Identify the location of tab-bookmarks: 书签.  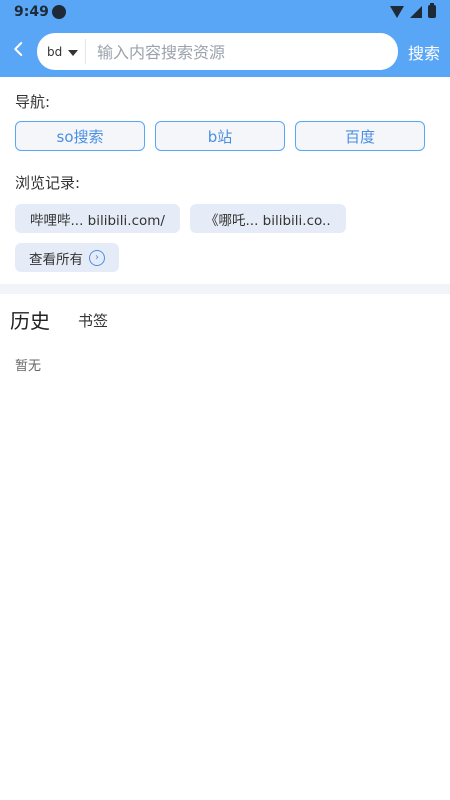
(93, 322).